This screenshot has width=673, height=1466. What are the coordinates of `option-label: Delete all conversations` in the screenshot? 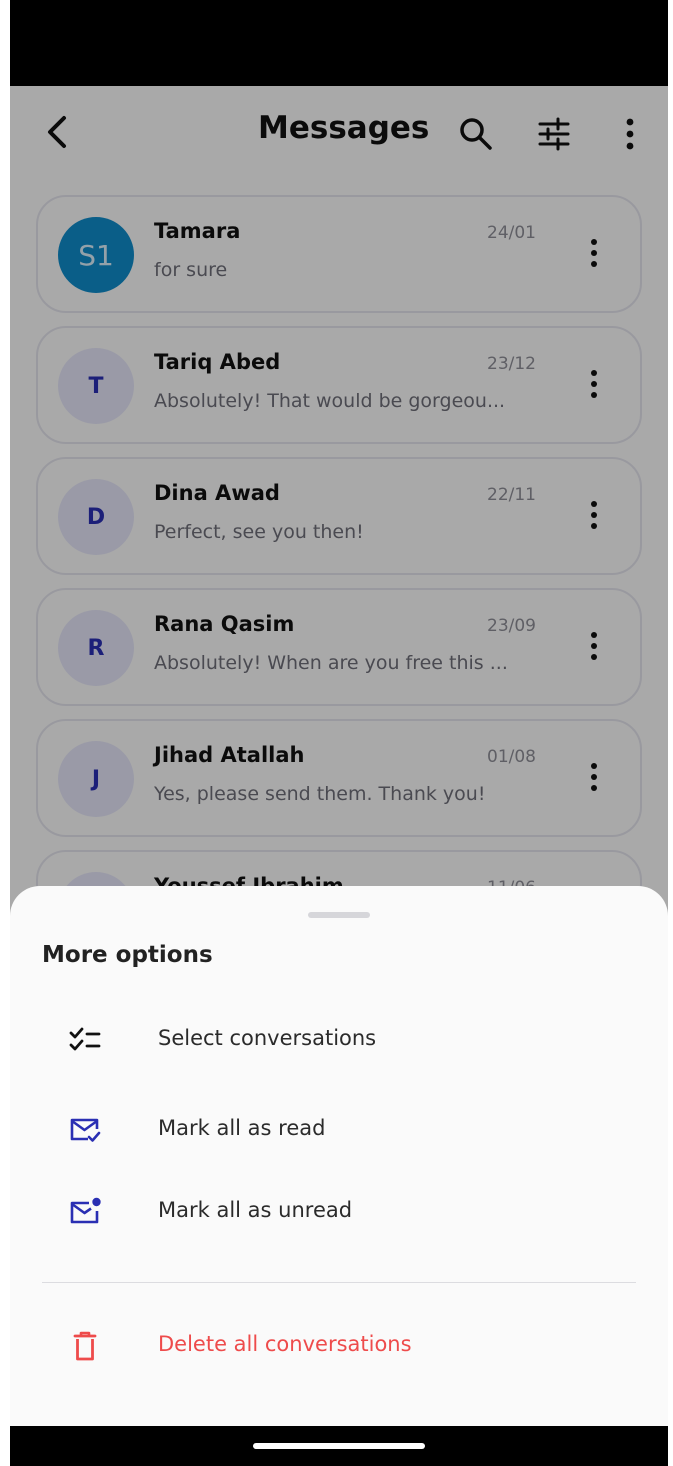 It's located at (285, 1344).